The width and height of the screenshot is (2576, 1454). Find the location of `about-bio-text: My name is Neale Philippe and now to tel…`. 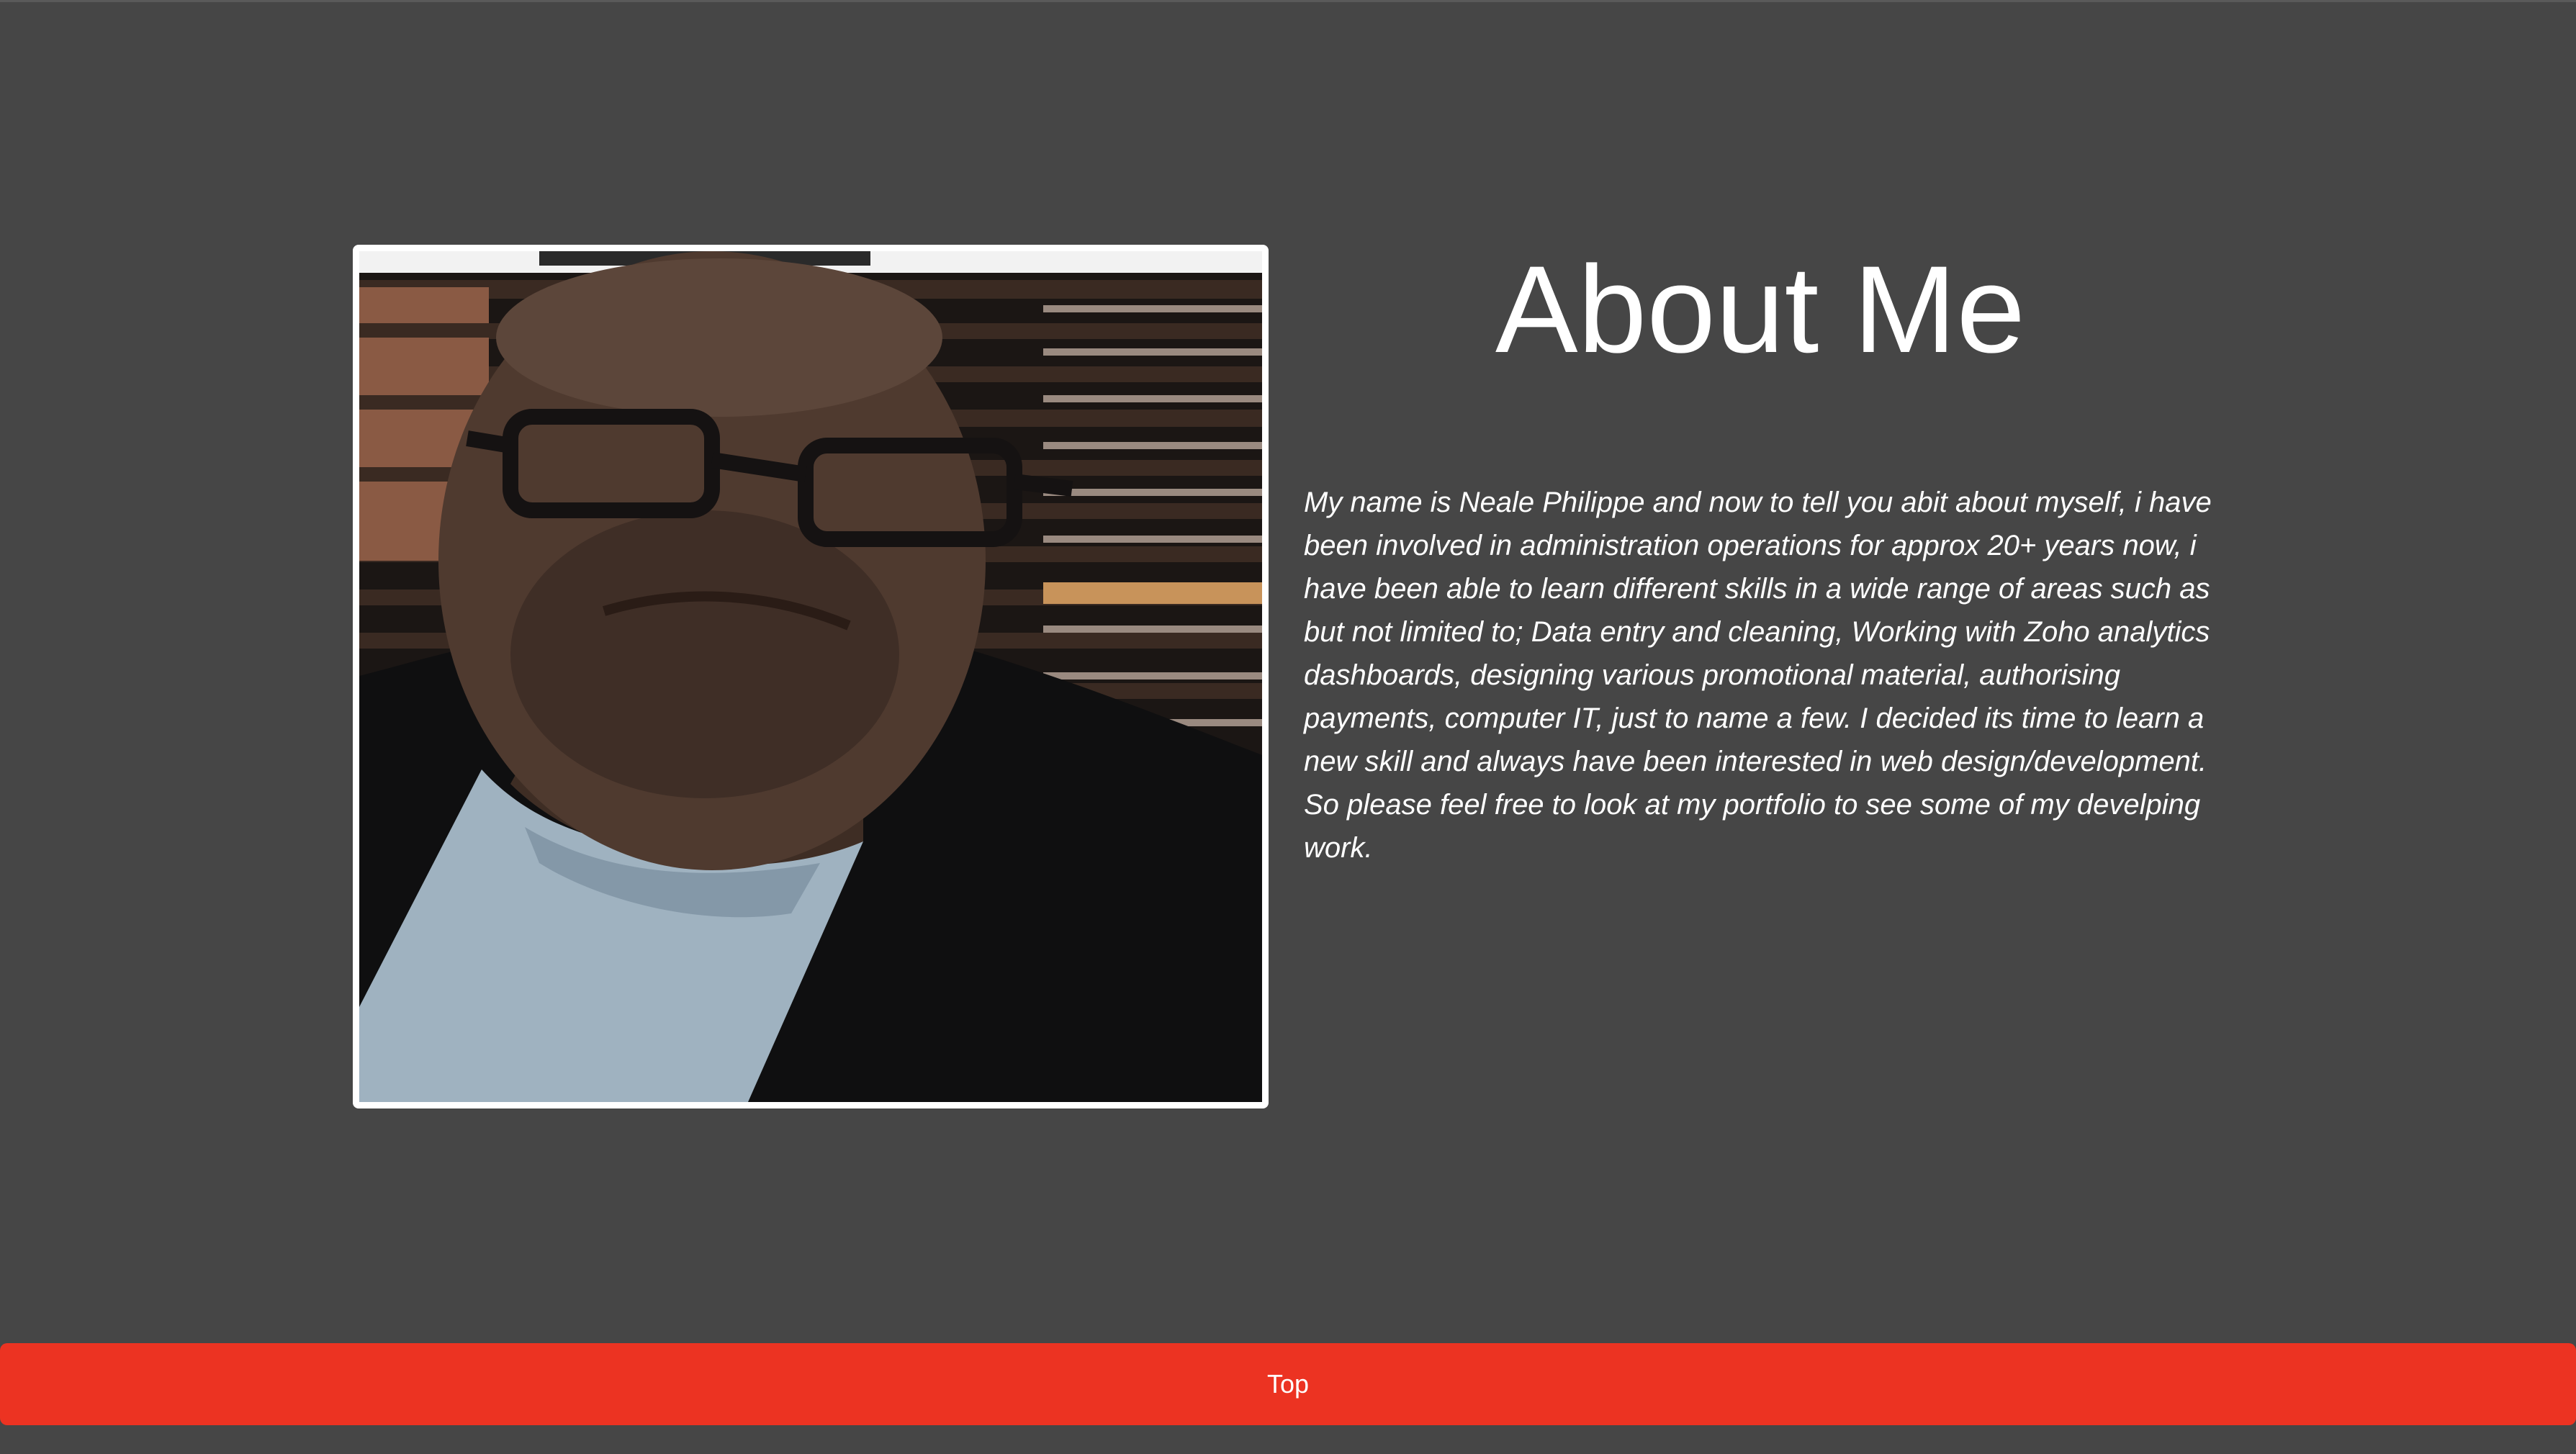

about-bio-text: My name is Neale Philippe and now to tel… is located at coordinates (1758, 675).